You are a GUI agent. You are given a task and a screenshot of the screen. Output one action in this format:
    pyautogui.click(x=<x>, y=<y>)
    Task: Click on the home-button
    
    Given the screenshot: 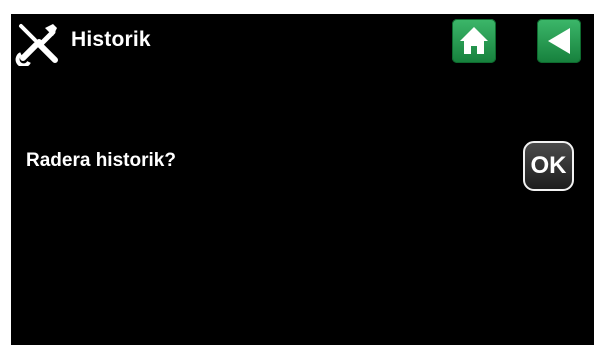 What is the action you would take?
    pyautogui.click(x=474, y=41)
    